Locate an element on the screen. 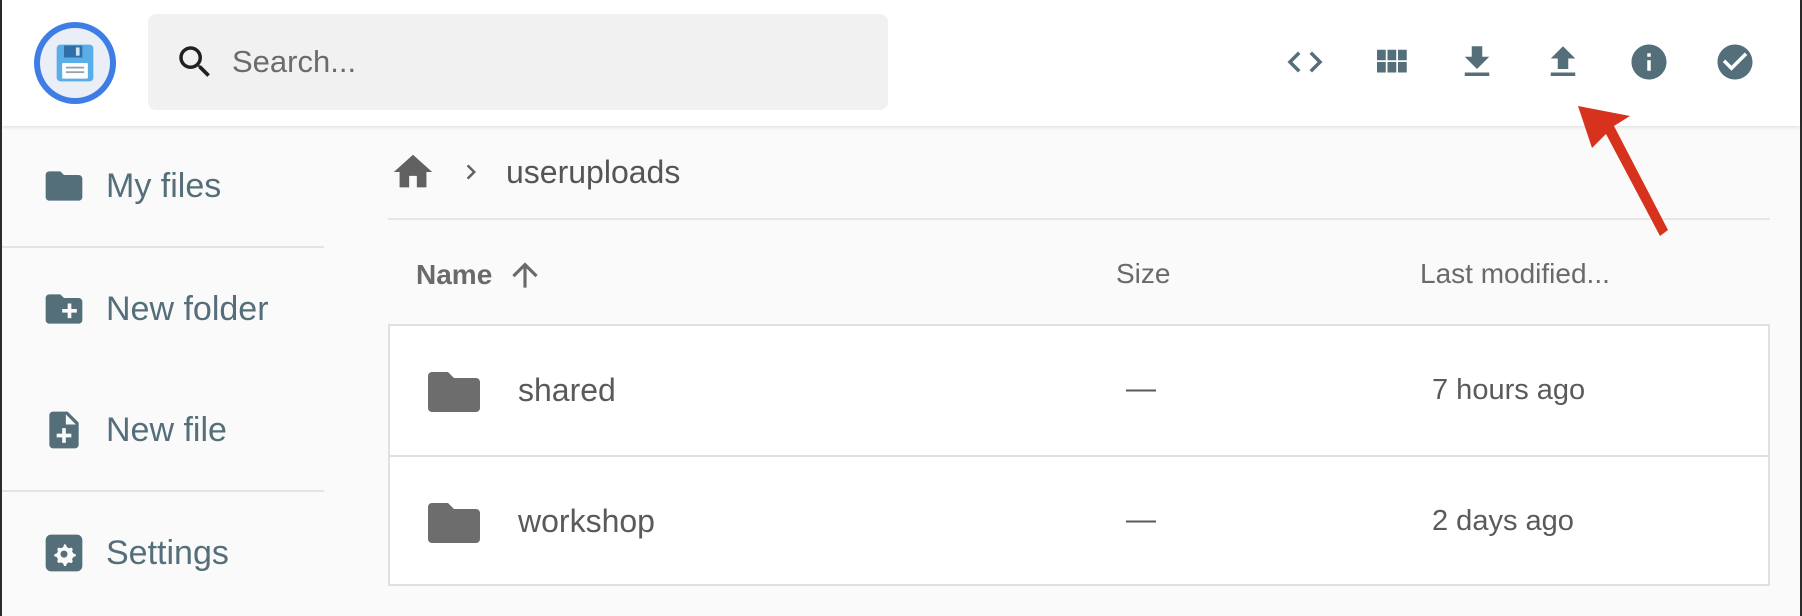  select-check-icon is located at coordinates (1735, 62).